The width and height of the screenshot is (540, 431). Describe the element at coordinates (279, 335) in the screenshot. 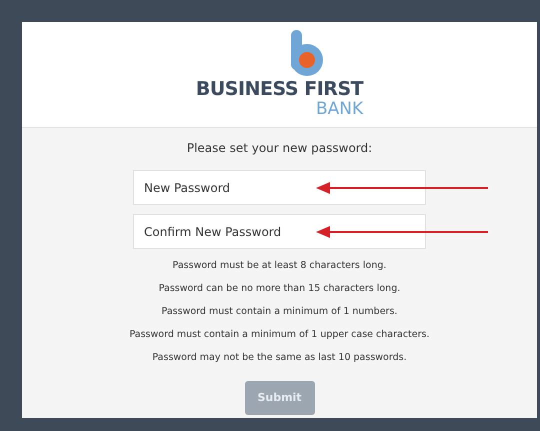

I see `rule-text: Password must contain a minimum of 1 upper case characters.` at that location.